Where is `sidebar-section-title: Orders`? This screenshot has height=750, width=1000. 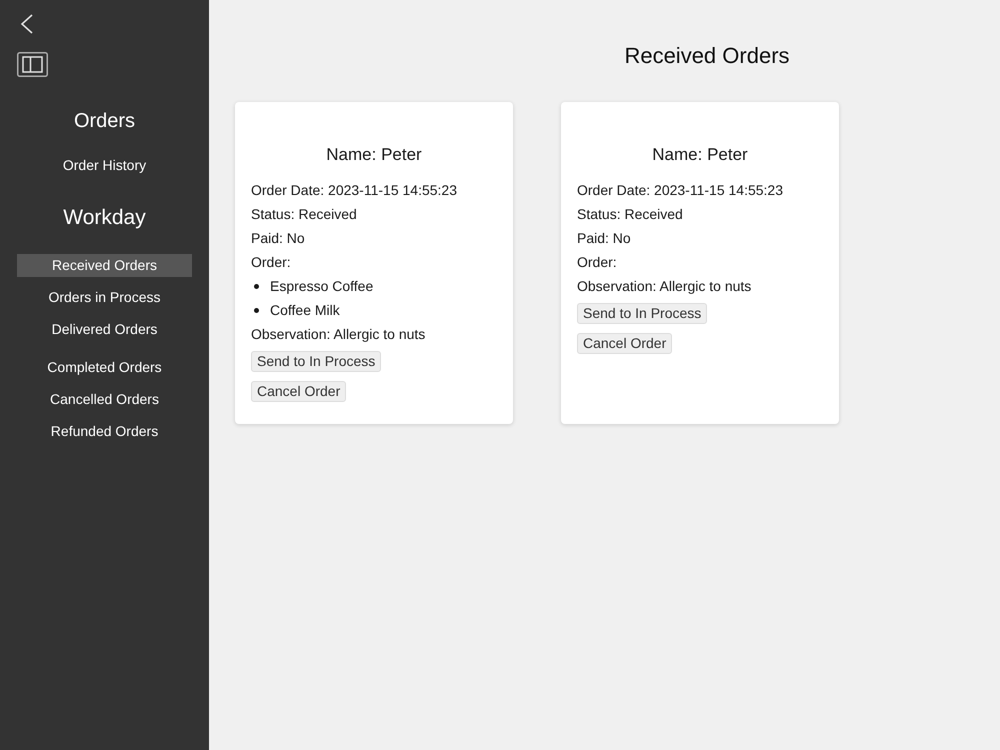
sidebar-section-title: Orders is located at coordinates (105, 121).